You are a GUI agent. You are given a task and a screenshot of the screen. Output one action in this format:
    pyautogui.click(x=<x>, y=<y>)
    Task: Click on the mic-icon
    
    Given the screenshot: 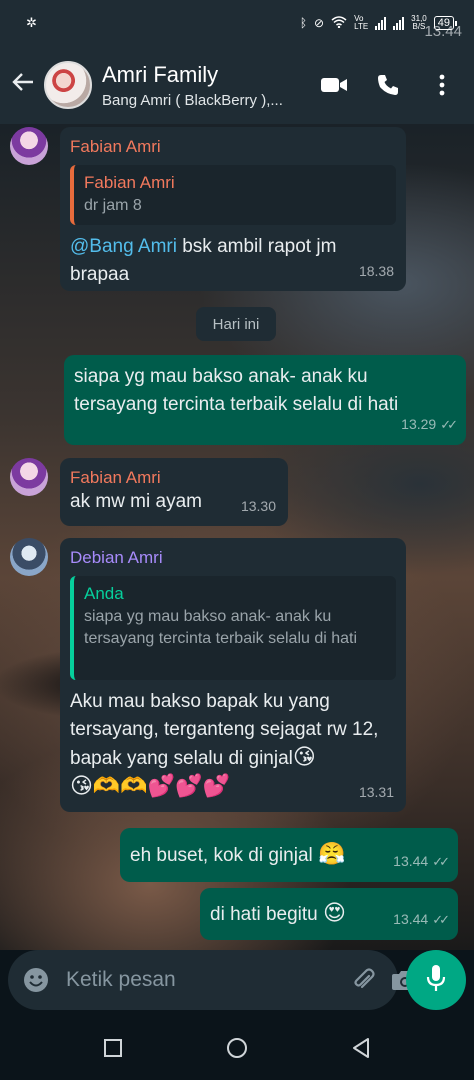 What is the action you would take?
    pyautogui.click(x=436, y=980)
    